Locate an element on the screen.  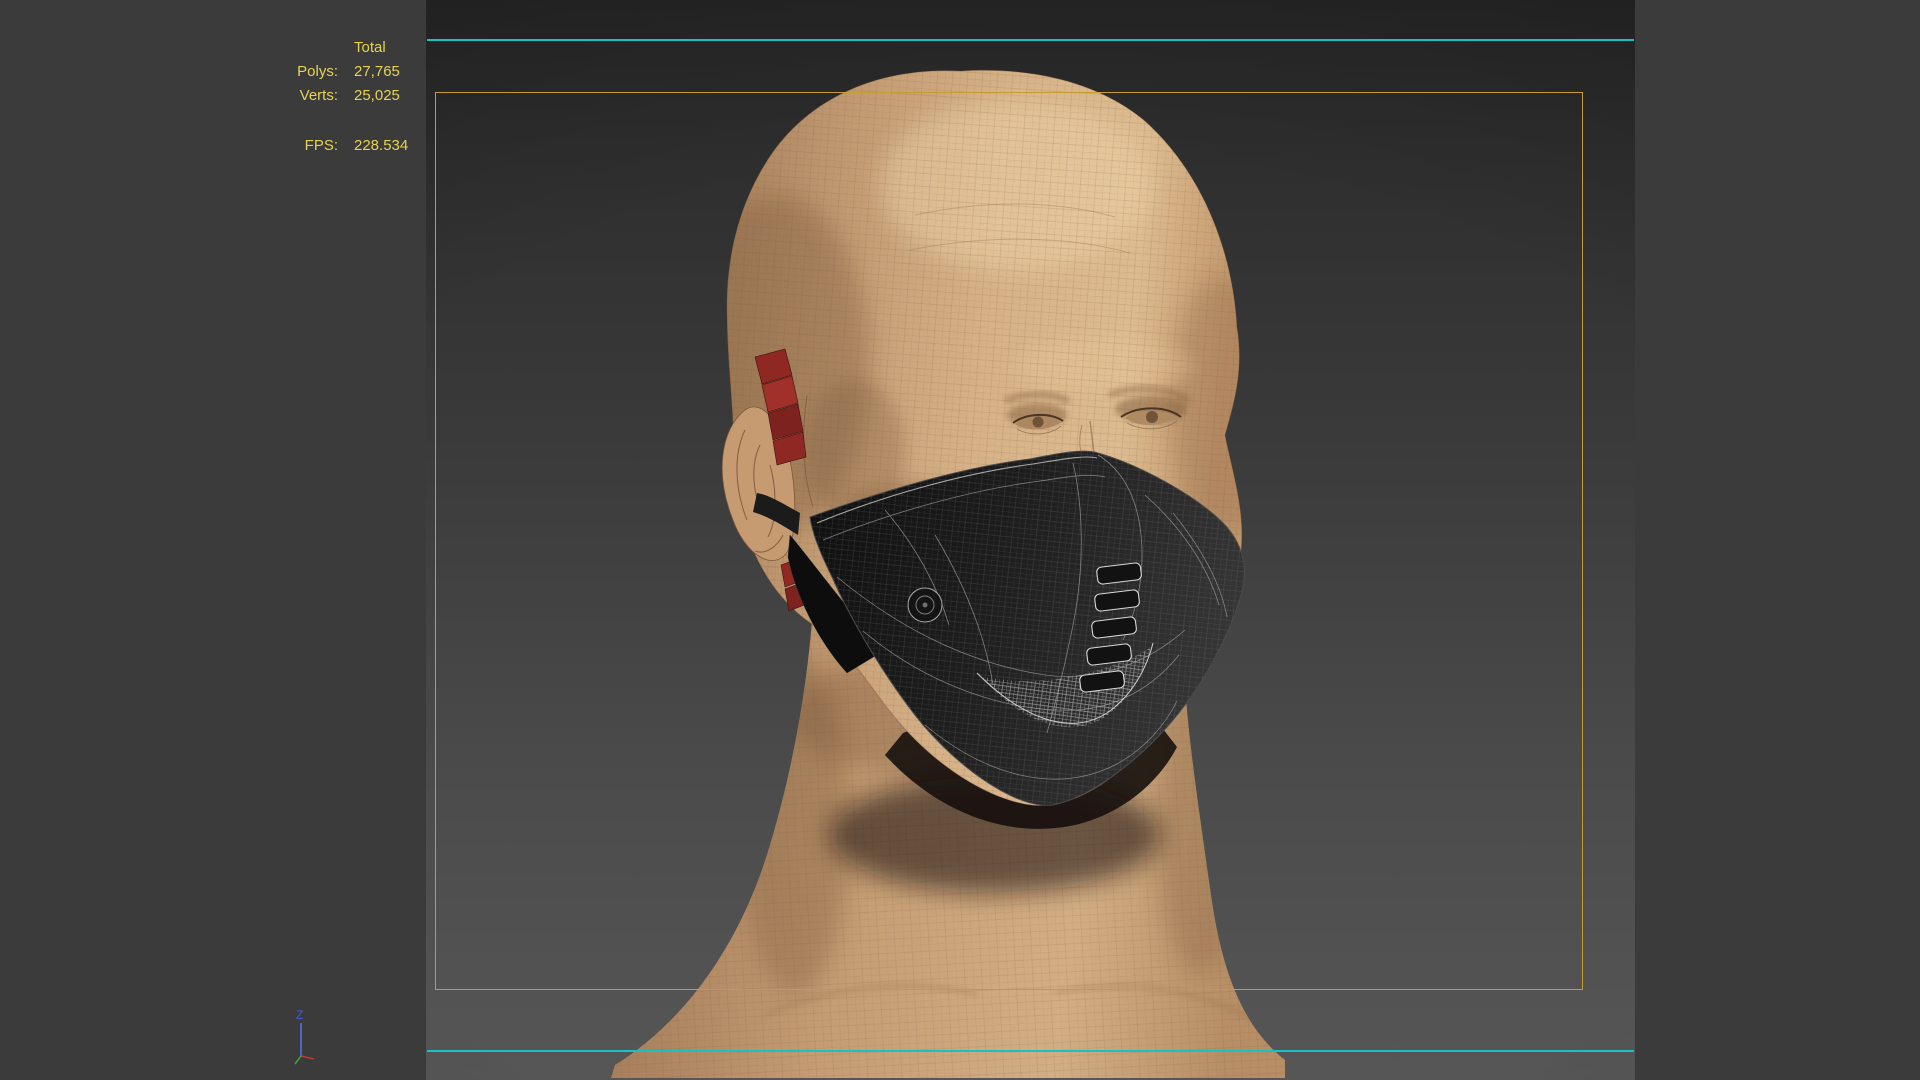
x-axis-line-icon is located at coordinates (307, 1057).